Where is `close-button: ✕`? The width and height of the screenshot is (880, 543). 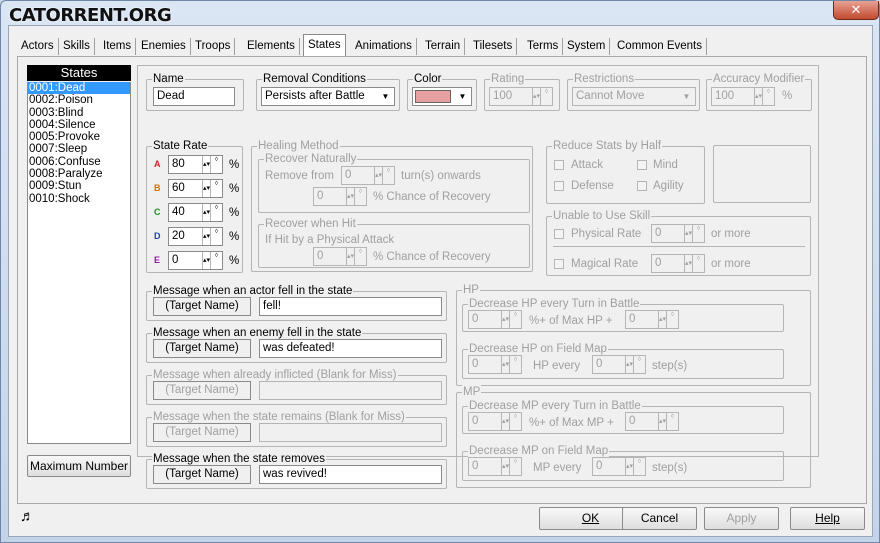 close-button: ✕ is located at coordinates (856, 10).